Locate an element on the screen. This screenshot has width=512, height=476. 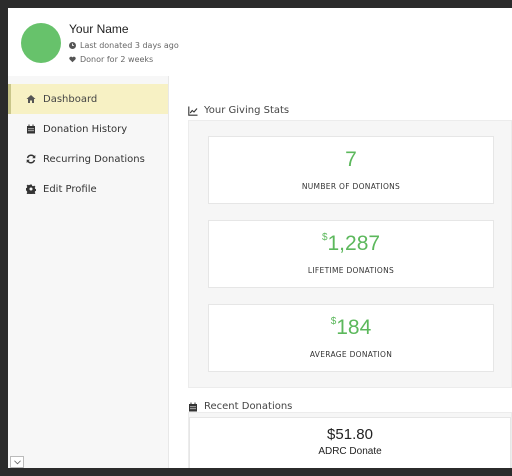
sidebar-item-label: Edit Profile is located at coordinates (70, 189).